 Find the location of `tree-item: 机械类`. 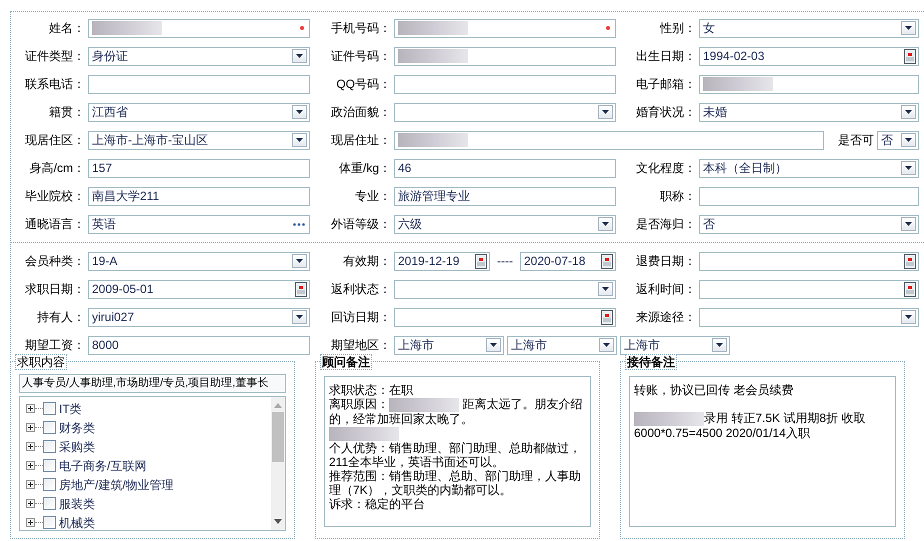

tree-item: 机械类 is located at coordinates (77, 523).